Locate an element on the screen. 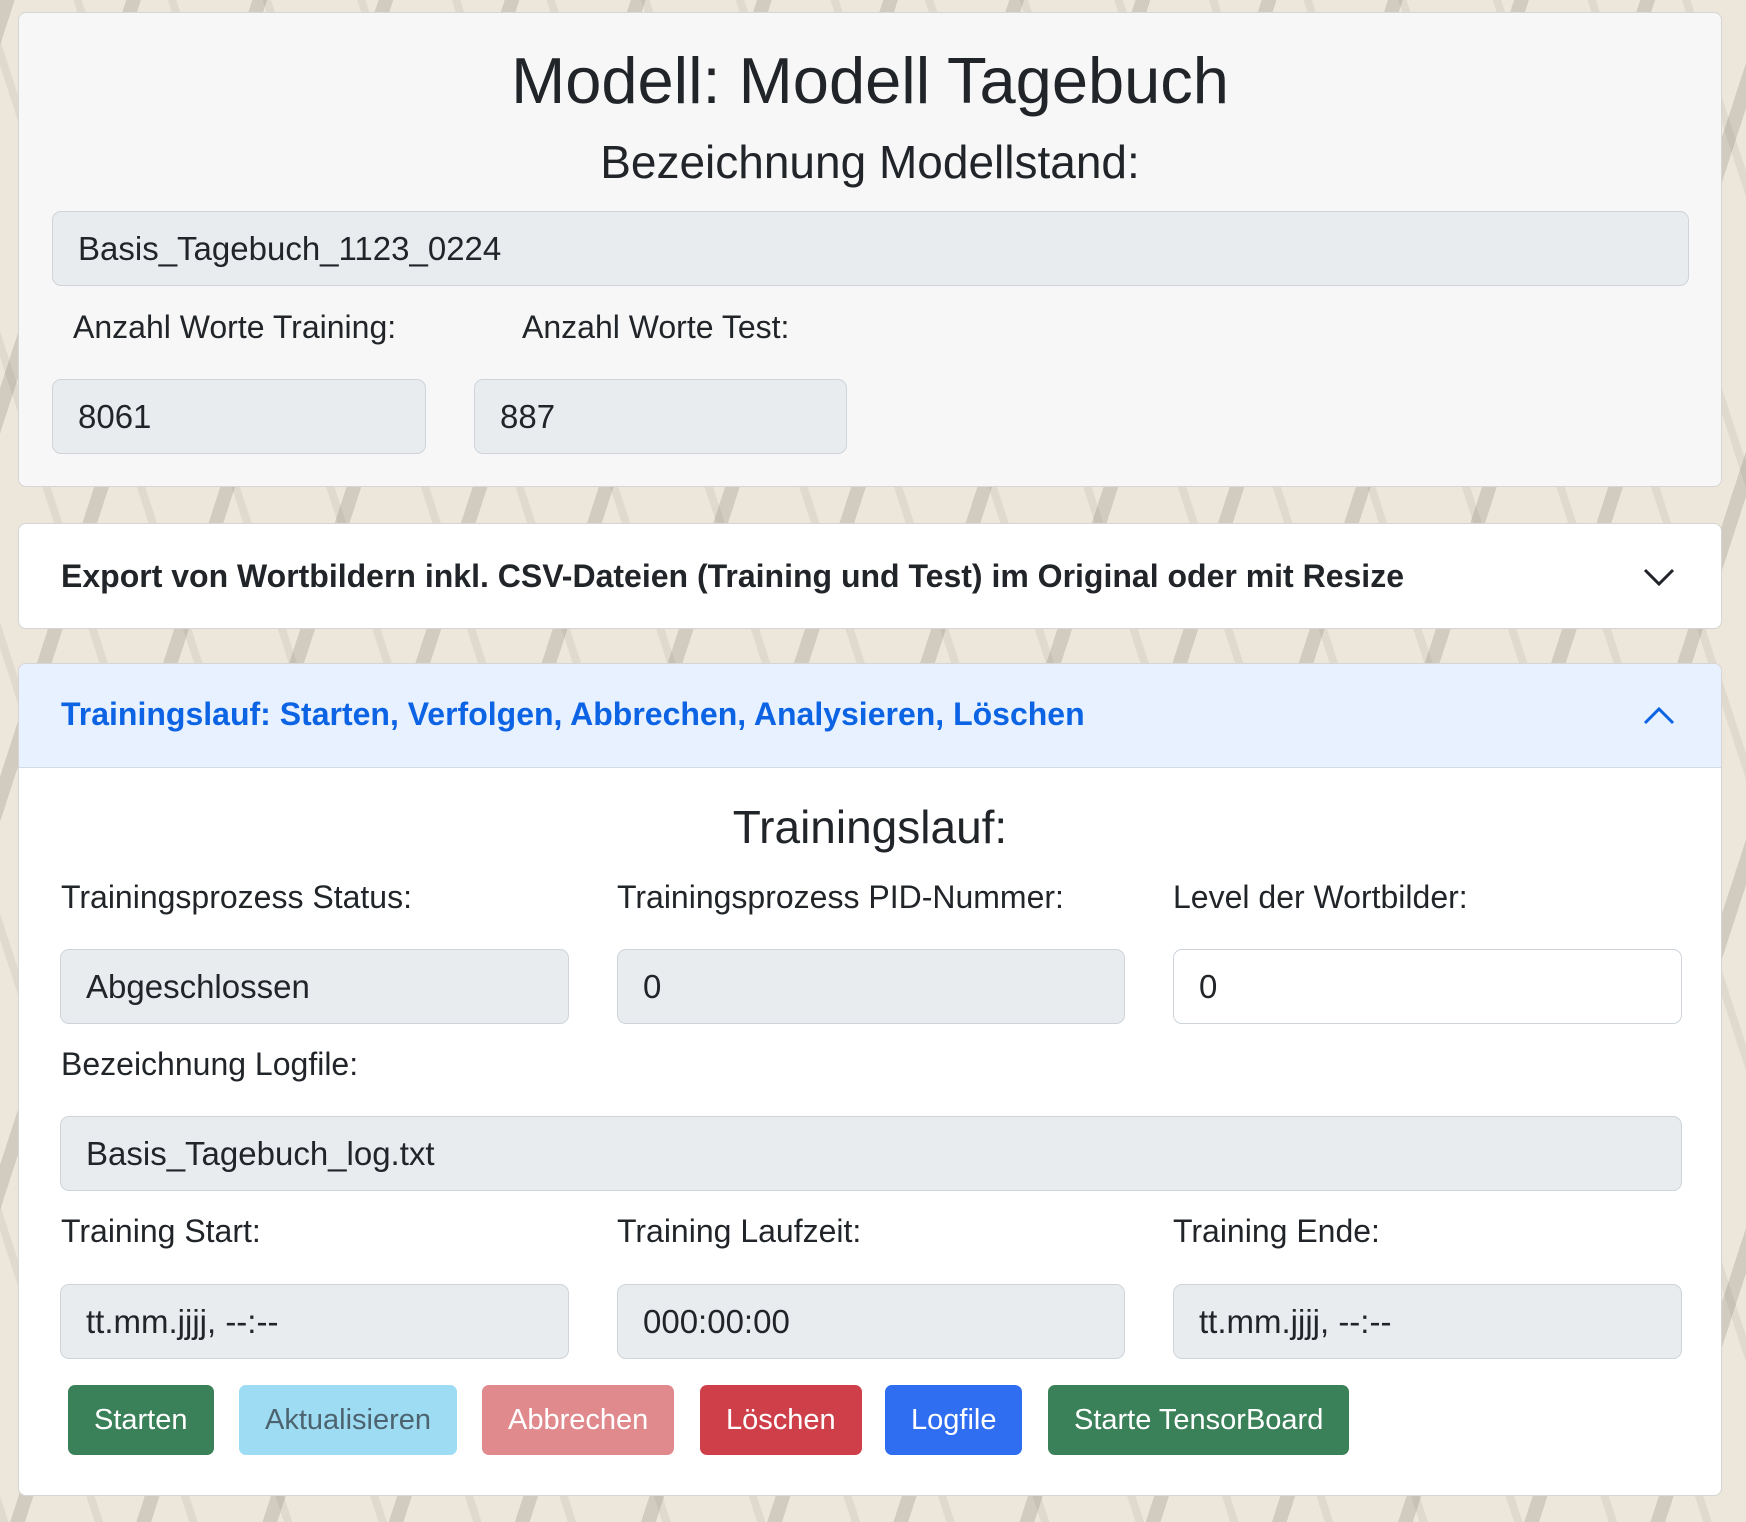 Image resolution: width=1746 pixels, height=1522 pixels. refresh-button: Aktualisieren is located at coordinates (348, 1420).